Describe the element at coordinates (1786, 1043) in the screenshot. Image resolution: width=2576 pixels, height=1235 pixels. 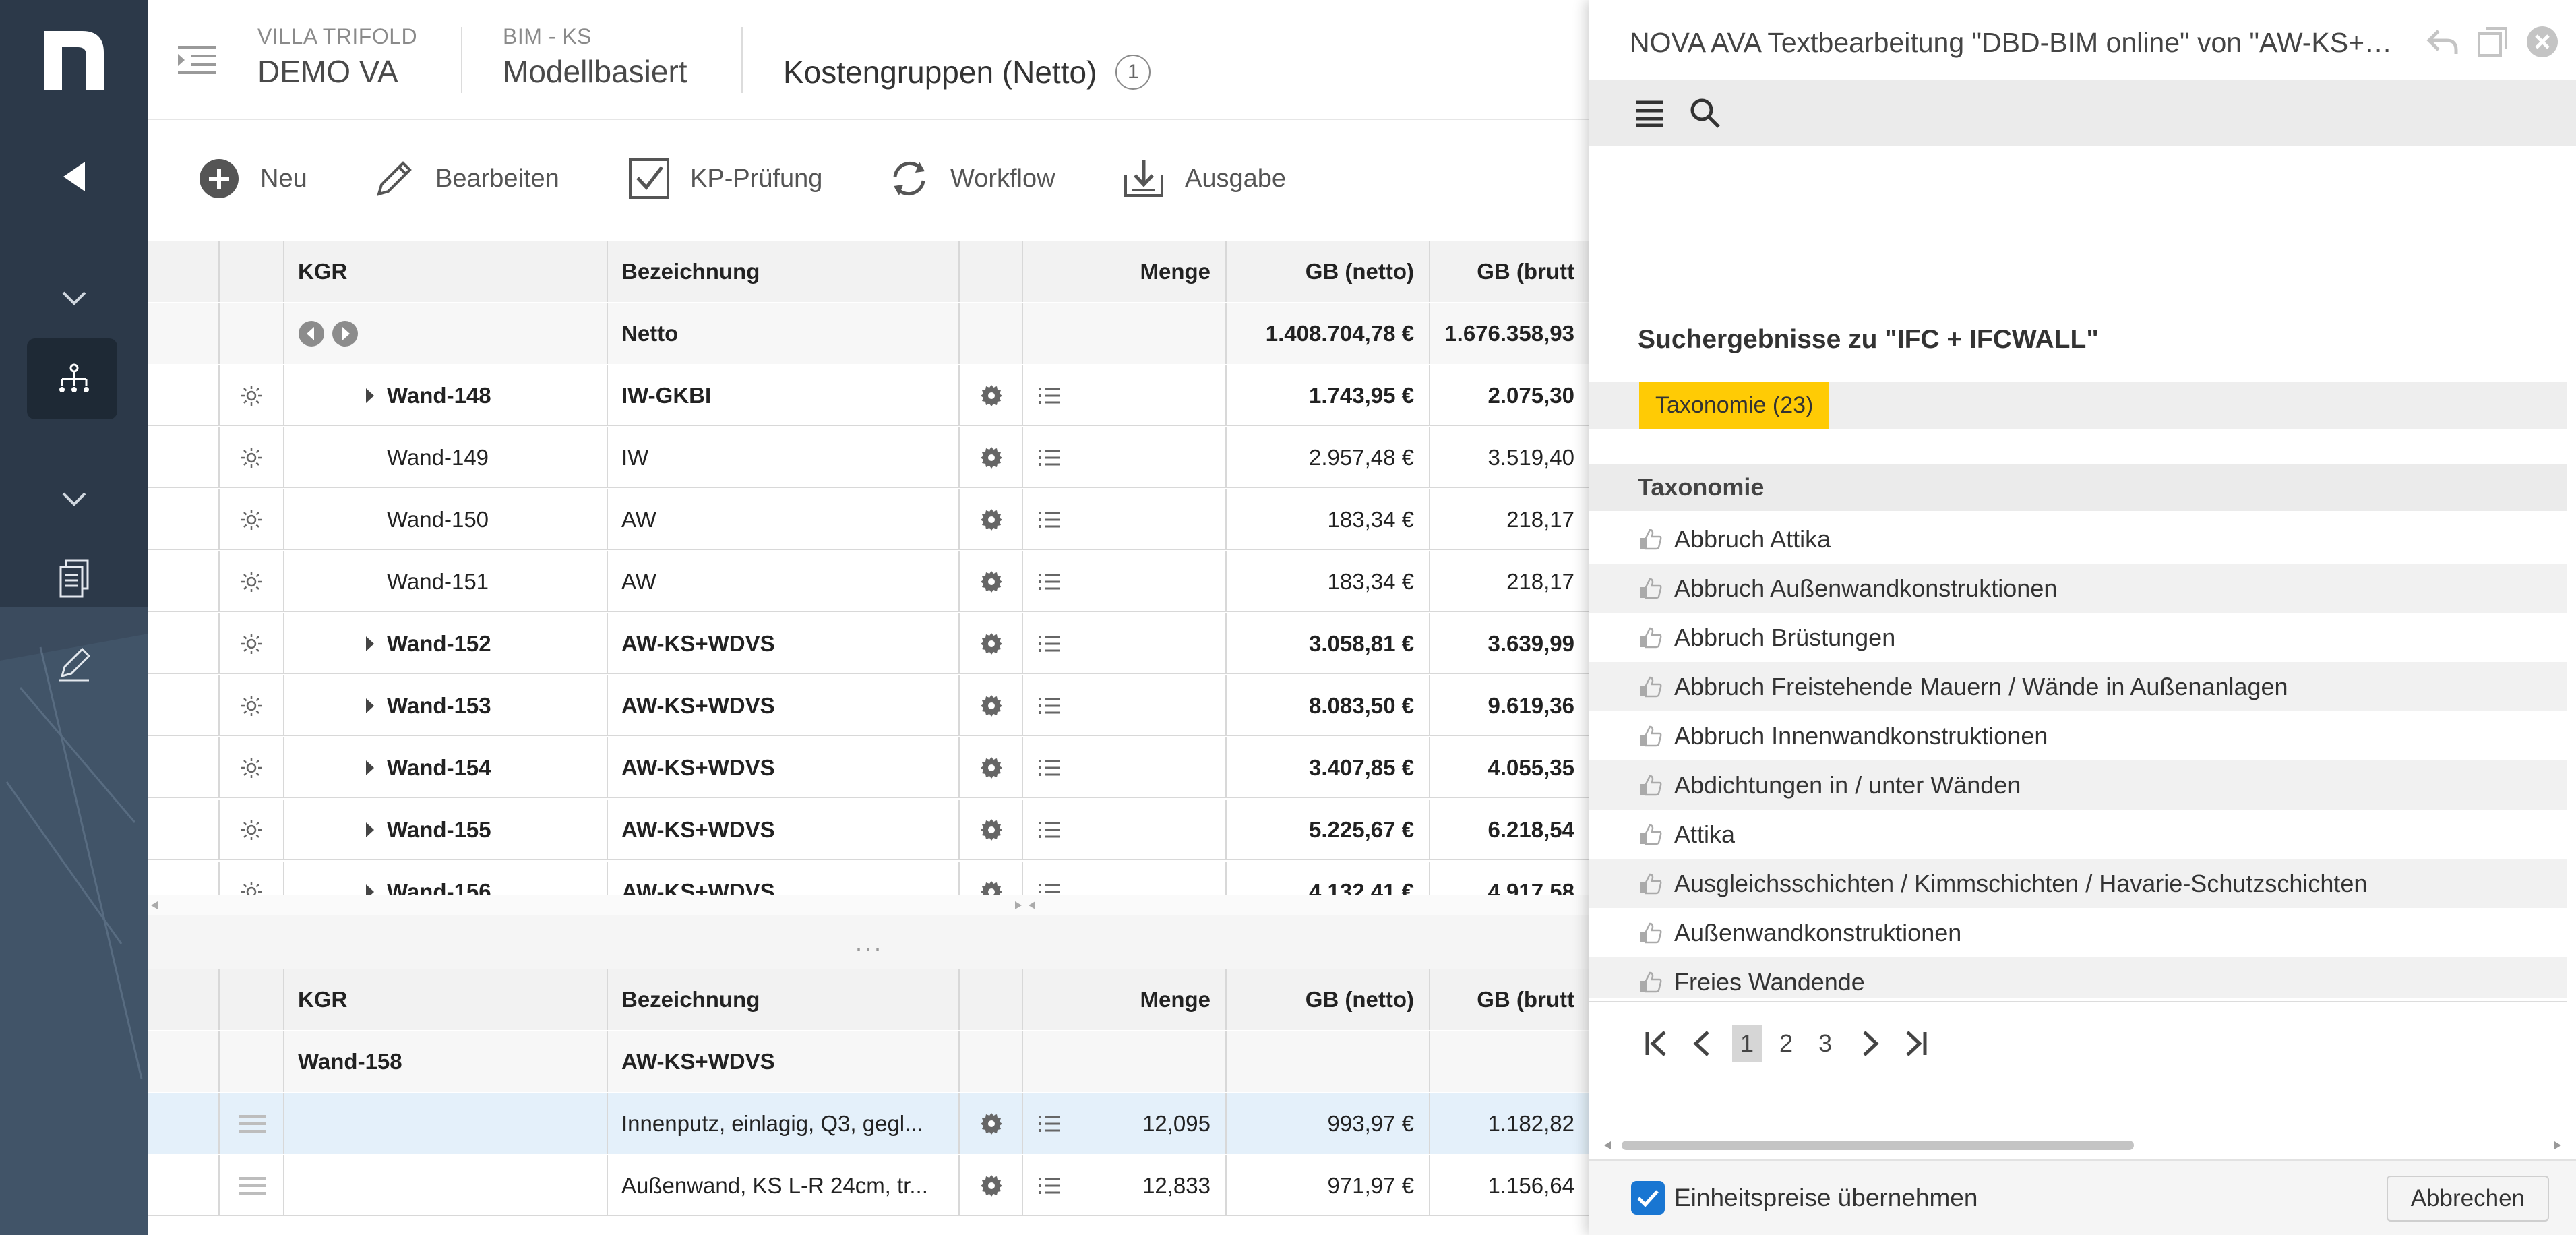
I see `page-number: 2` at that location.